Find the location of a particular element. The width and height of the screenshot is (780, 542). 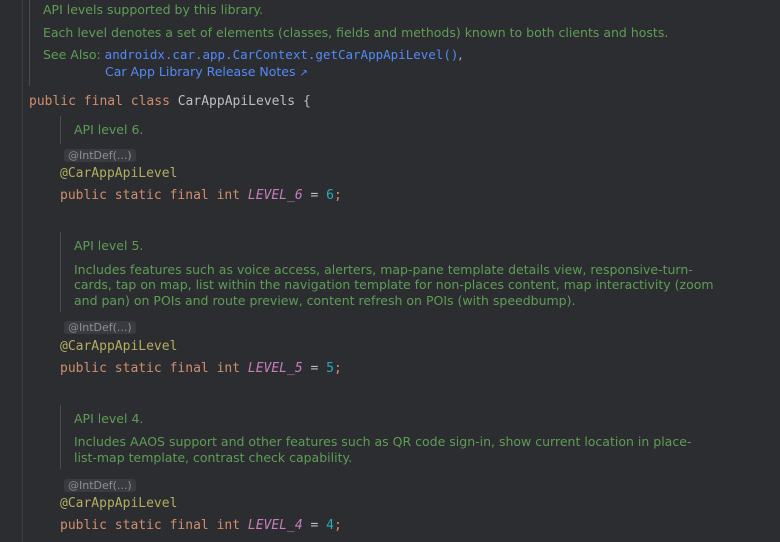

field-name: LEVEL_4 is located at coordinates (275, 525).